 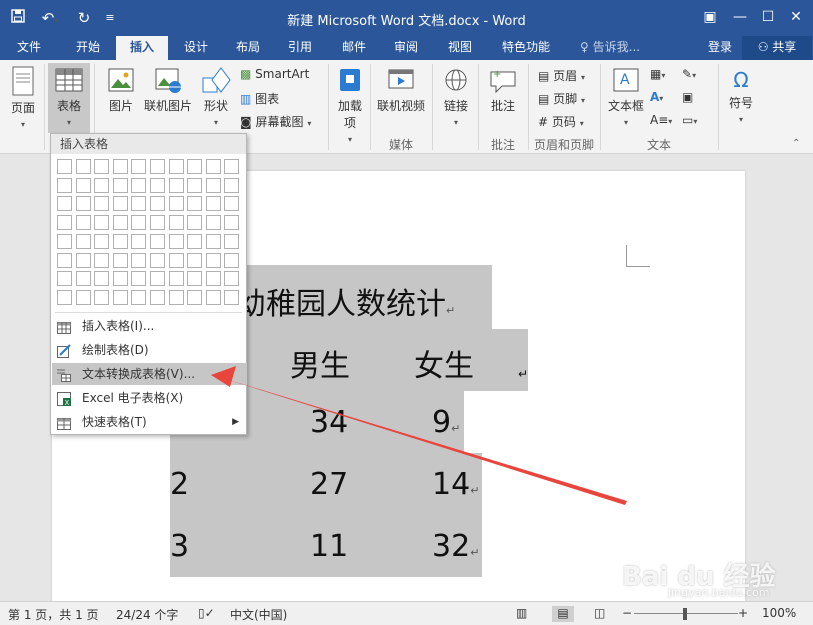 I want to click on zoom-in-button: +, so click(x=743, y=613).